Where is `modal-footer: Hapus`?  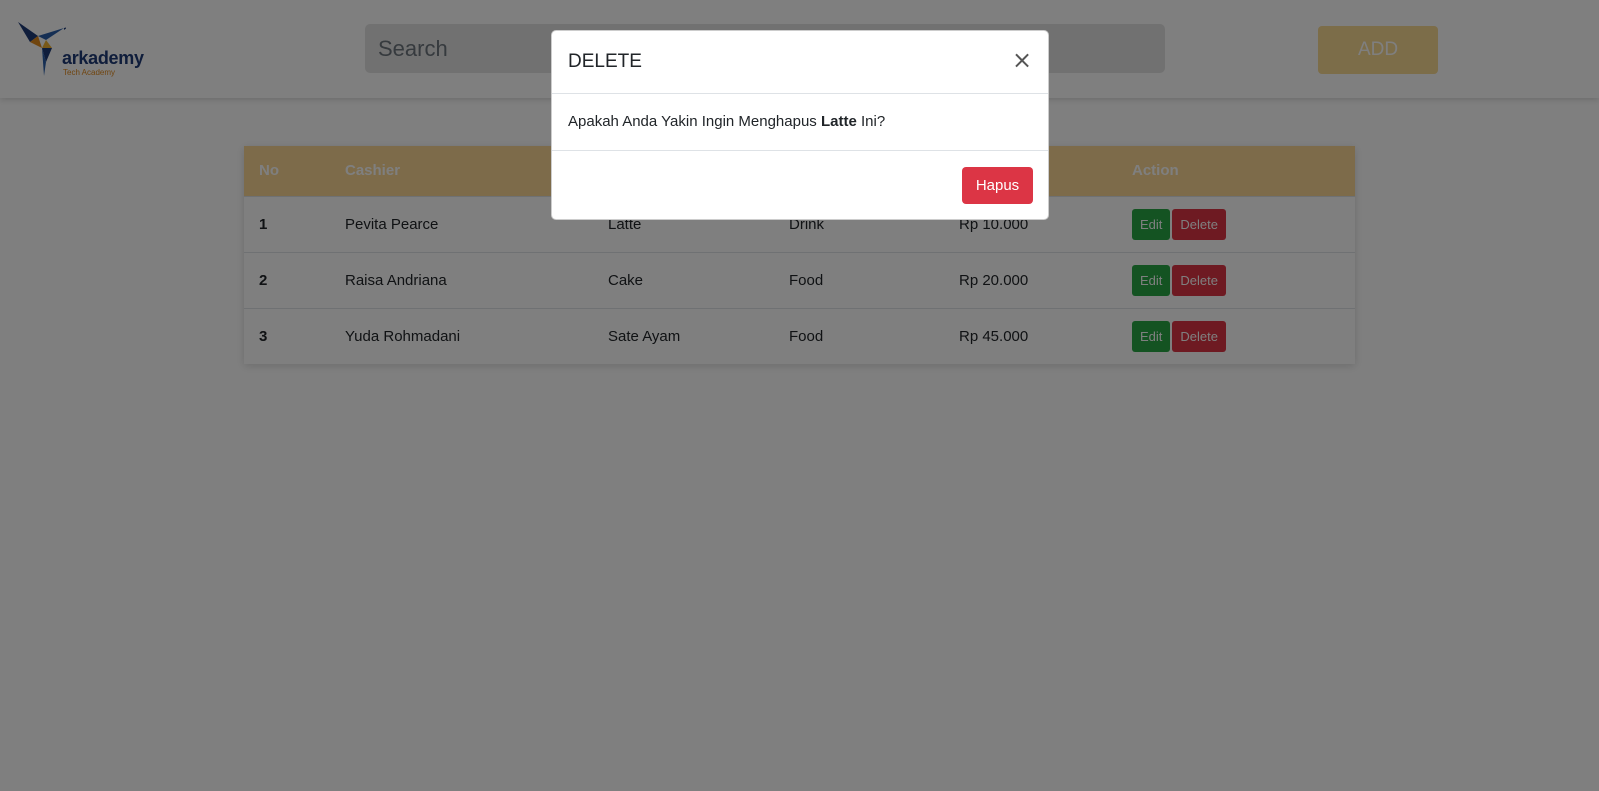
modal-footer: Hapus is located at coordinates (800, 186).